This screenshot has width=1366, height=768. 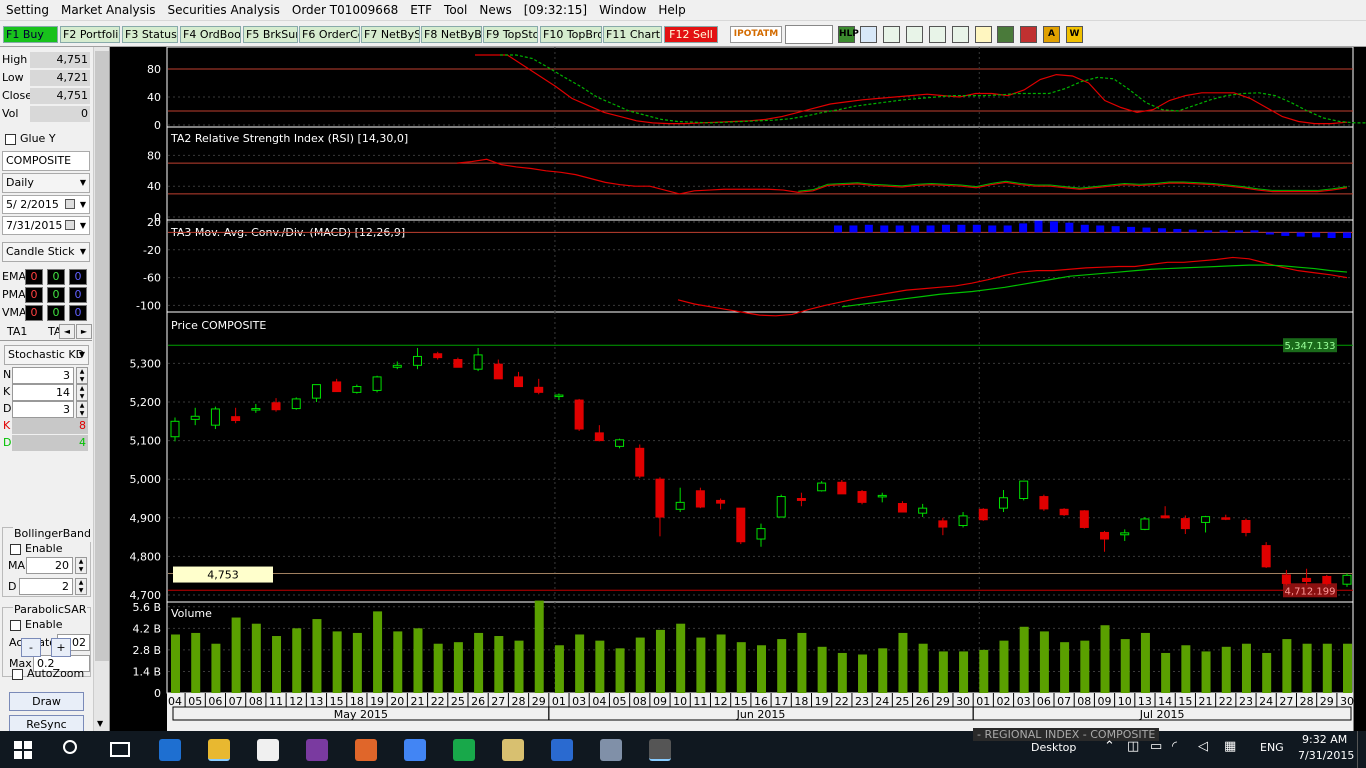 What do you see at coordinates (421, 10) in the screenshot?
I see `menu-item-4: ETF` at bounding box center [421, 10].